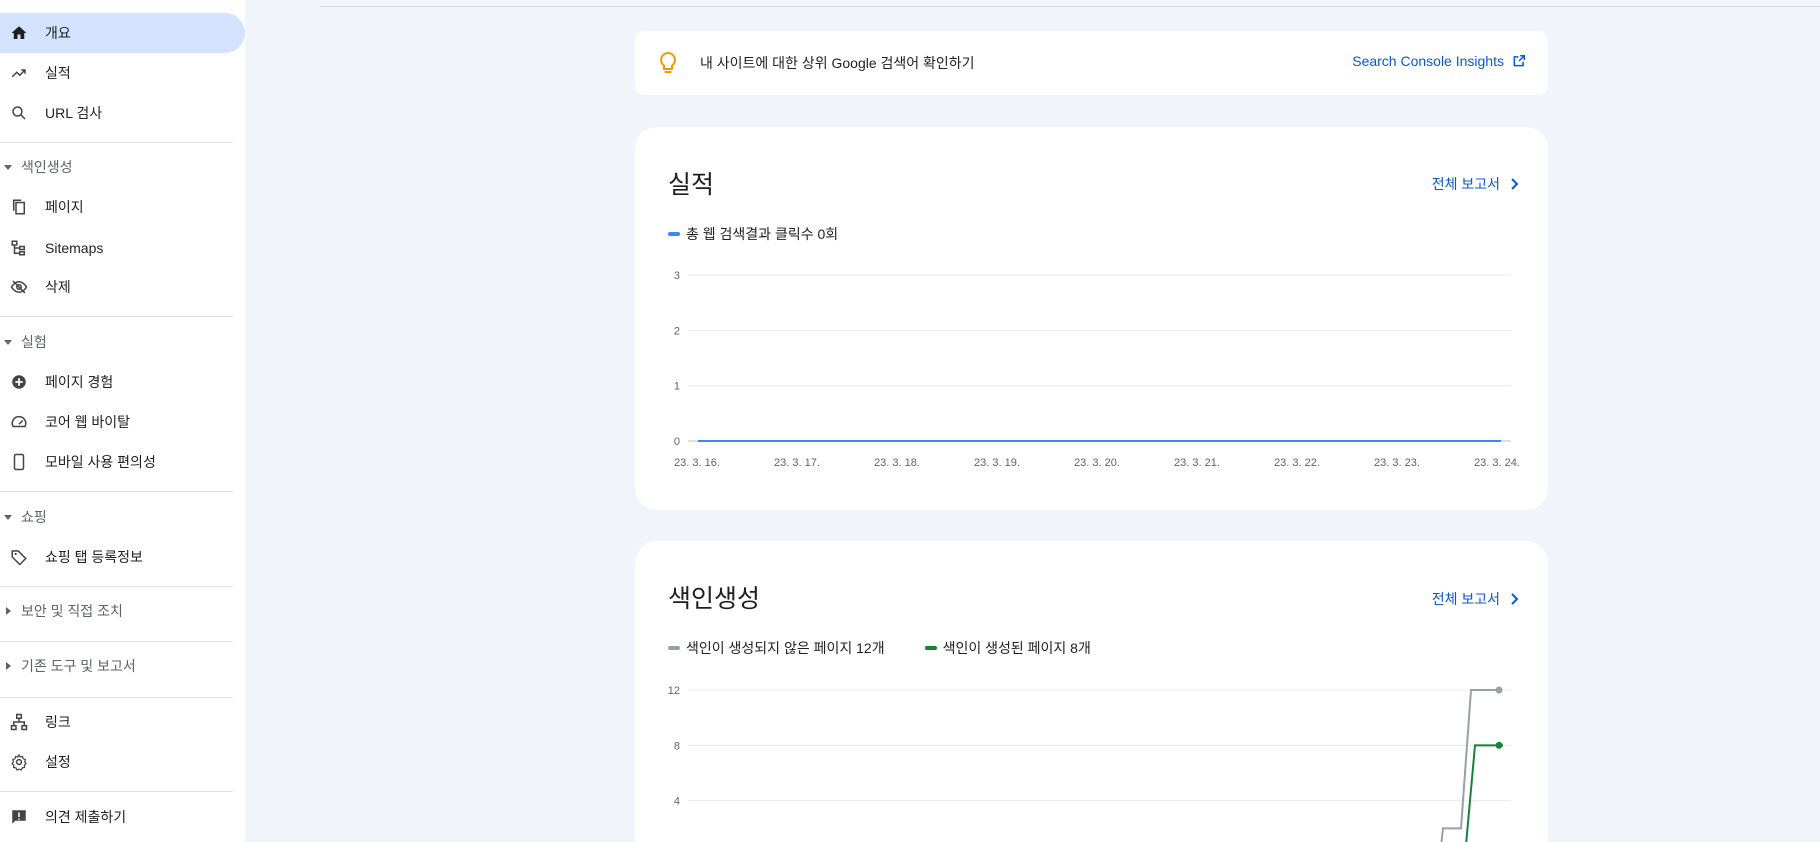  I want to click on sidebar-item-feedback: 의견 제출하기, so click(122, 817).